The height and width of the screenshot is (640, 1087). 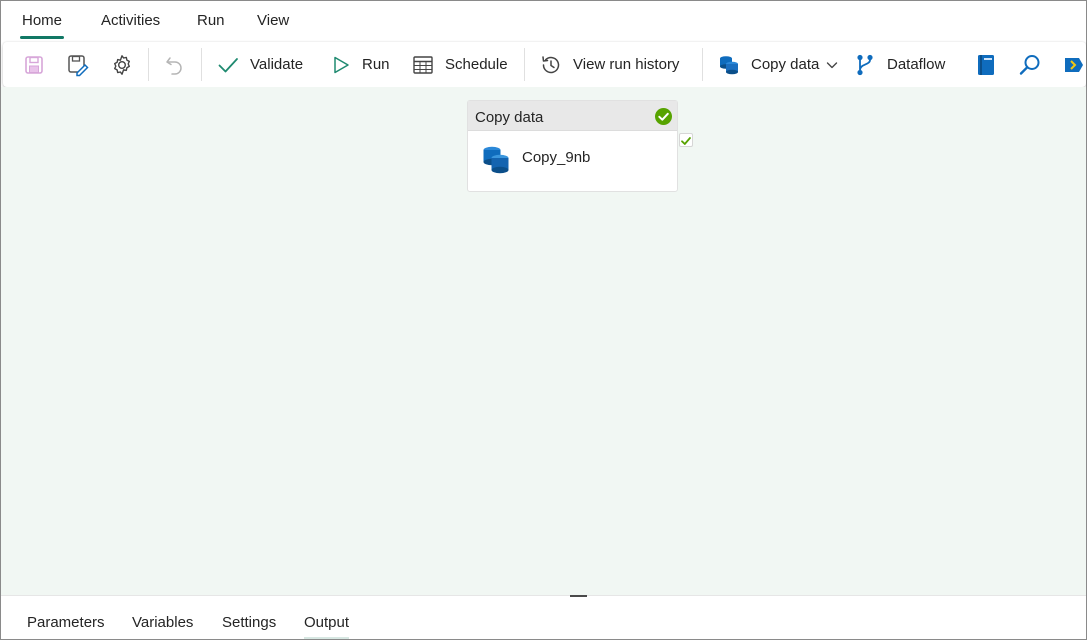 What do you see at coordinates (327, 626) in the screenshot?
I see `tab-output: Output` at bounding box center [327, 626].